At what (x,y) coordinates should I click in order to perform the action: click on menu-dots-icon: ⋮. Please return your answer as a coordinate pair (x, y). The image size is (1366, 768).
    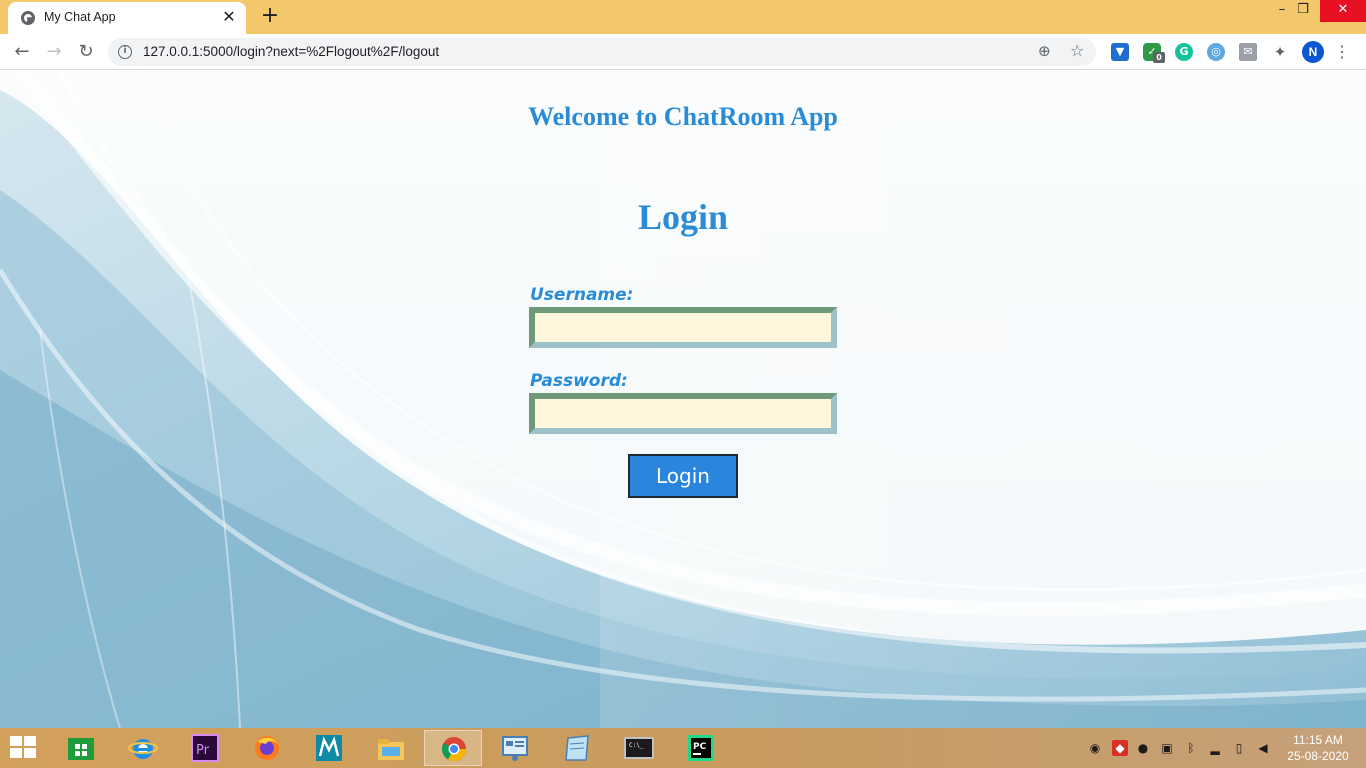
    Looking at the image, I should click on (1342, 52).